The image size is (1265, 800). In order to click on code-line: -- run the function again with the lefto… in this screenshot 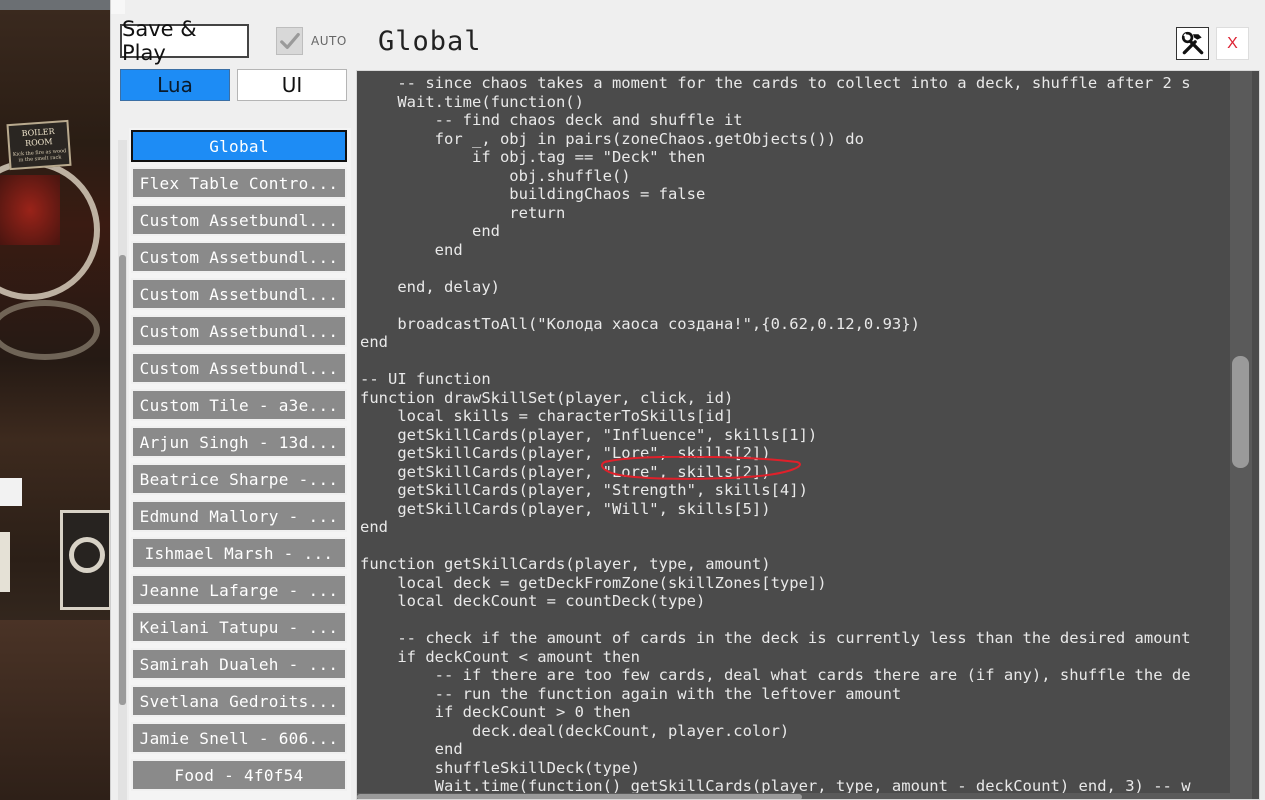, I will do `click(631, 693)`.